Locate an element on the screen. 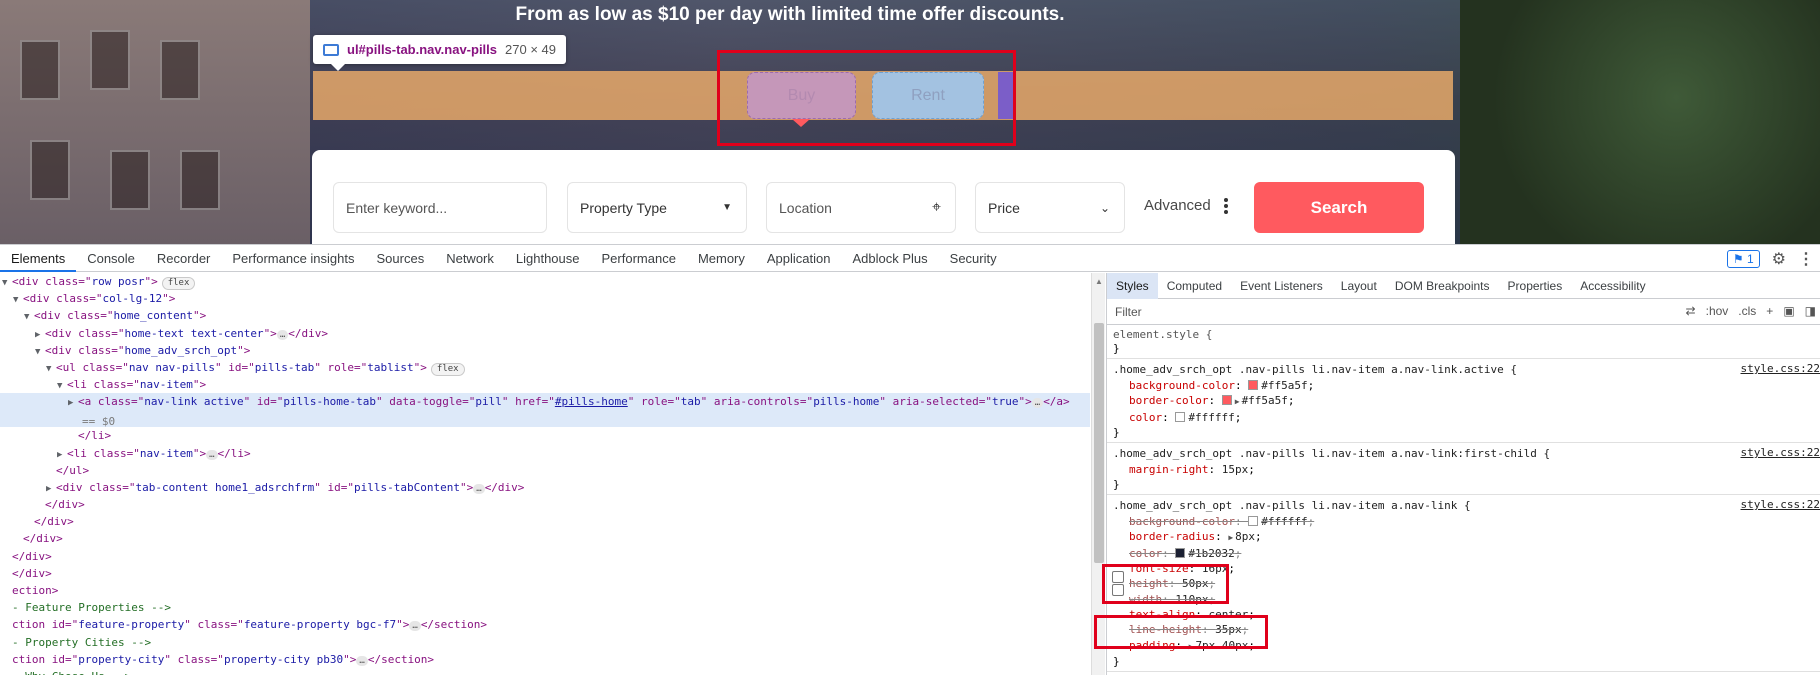 Image resolution: width=1820 pixels, height=675 pixels. cls-button: .cls is located at coordinates (1747, 311).